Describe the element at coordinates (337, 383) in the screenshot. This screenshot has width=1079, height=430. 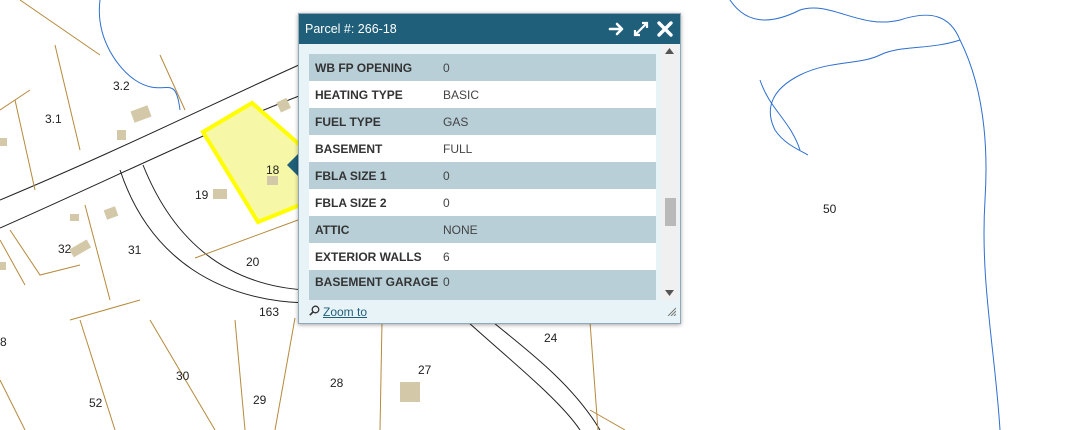
I see `parcel-label: 28` at that location.